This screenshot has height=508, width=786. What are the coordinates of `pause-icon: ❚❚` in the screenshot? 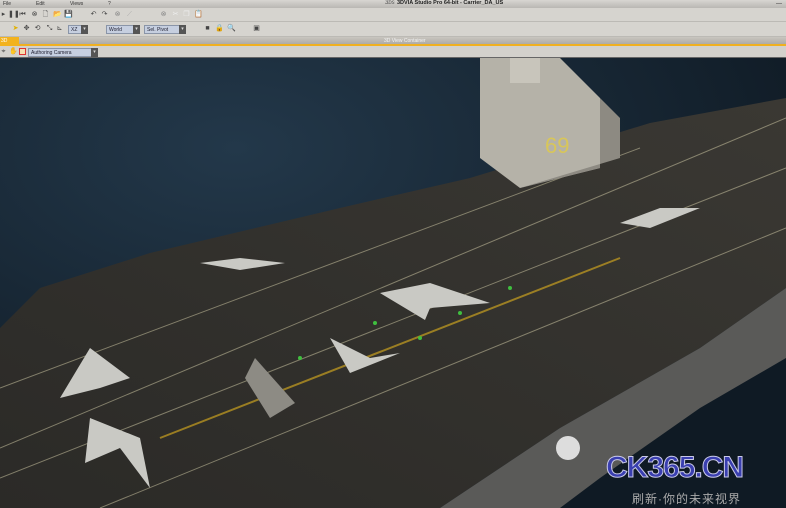 It's located at (14, 14).